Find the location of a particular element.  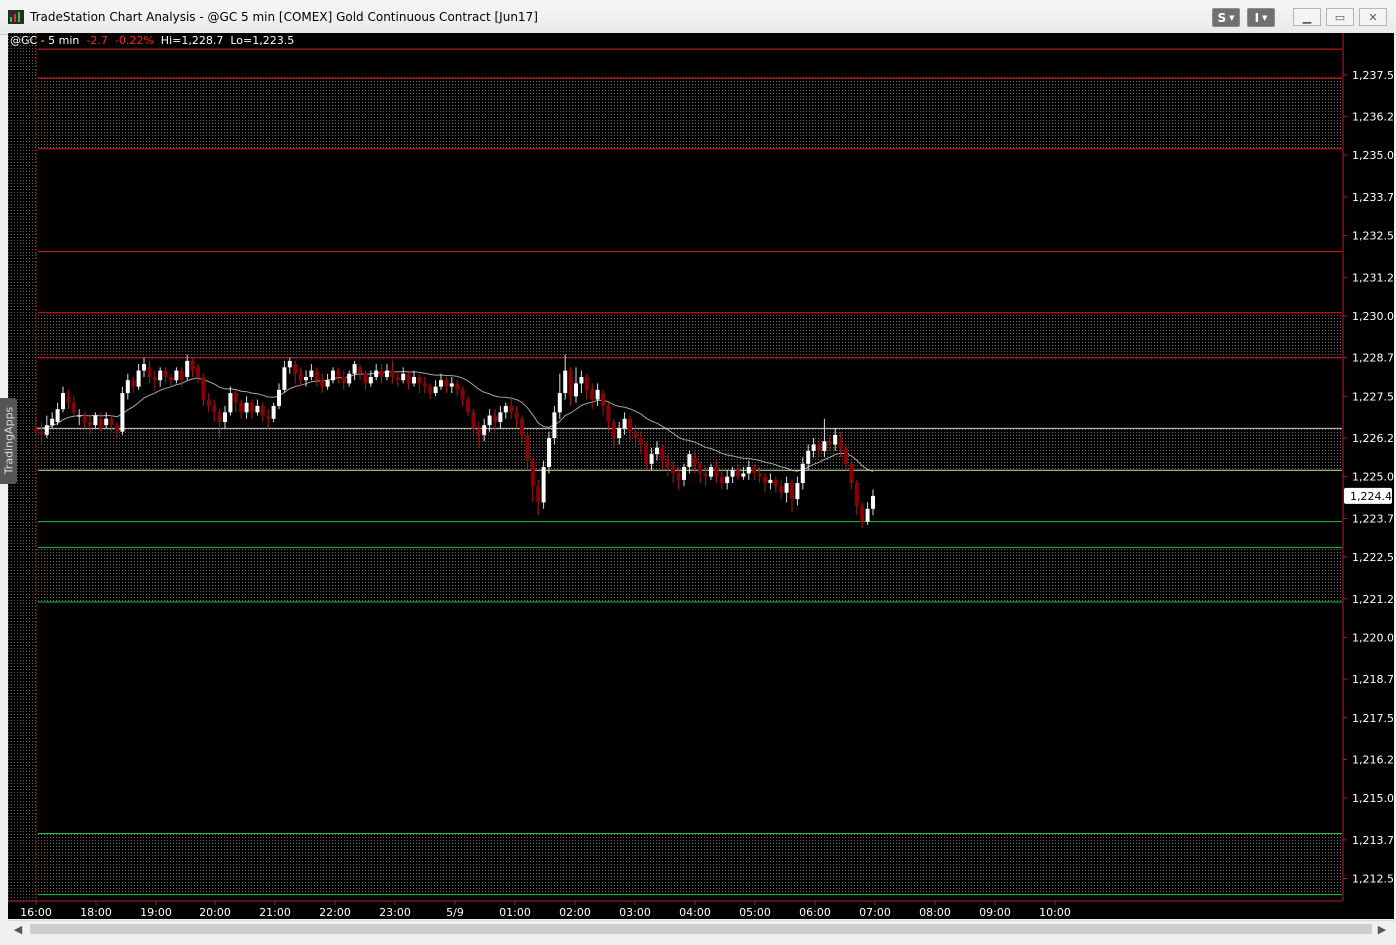

tradingapps-tab: TradingApps is located at coordinates (8, 441).